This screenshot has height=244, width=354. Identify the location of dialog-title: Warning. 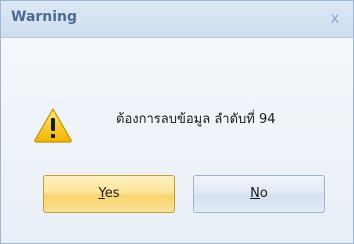
(44, 17).